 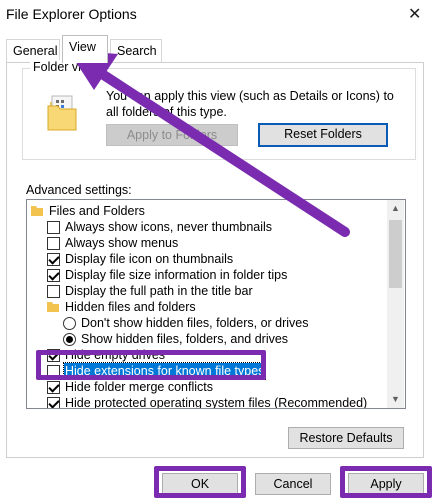 What do you see at coordinates (130, 307) in the screenshot?
I see `tree-label: Hidden files and folders` at bounding box center [130, 307].